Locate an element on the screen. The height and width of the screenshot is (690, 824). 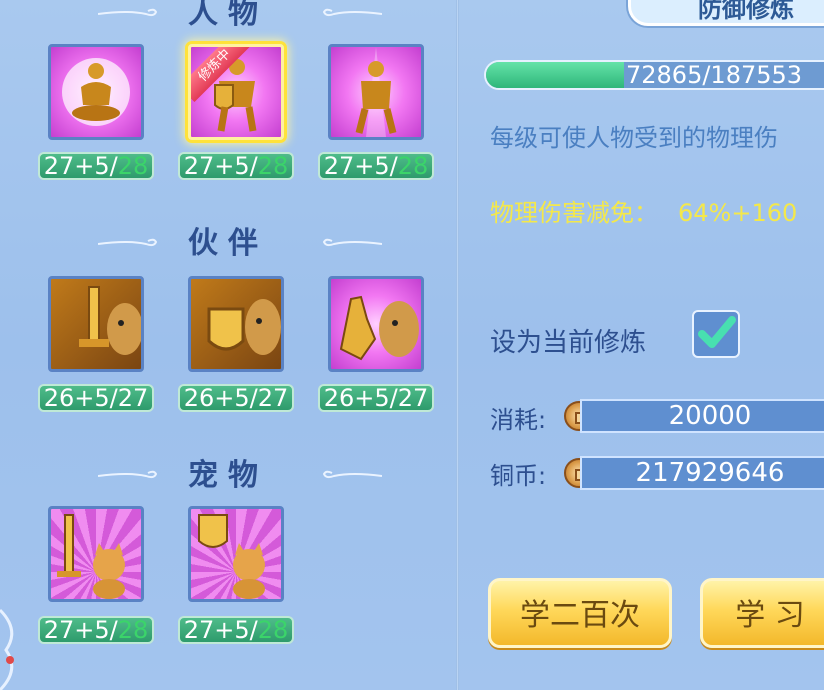
guardian-warrior-icon is located at coordinates (376, 92).